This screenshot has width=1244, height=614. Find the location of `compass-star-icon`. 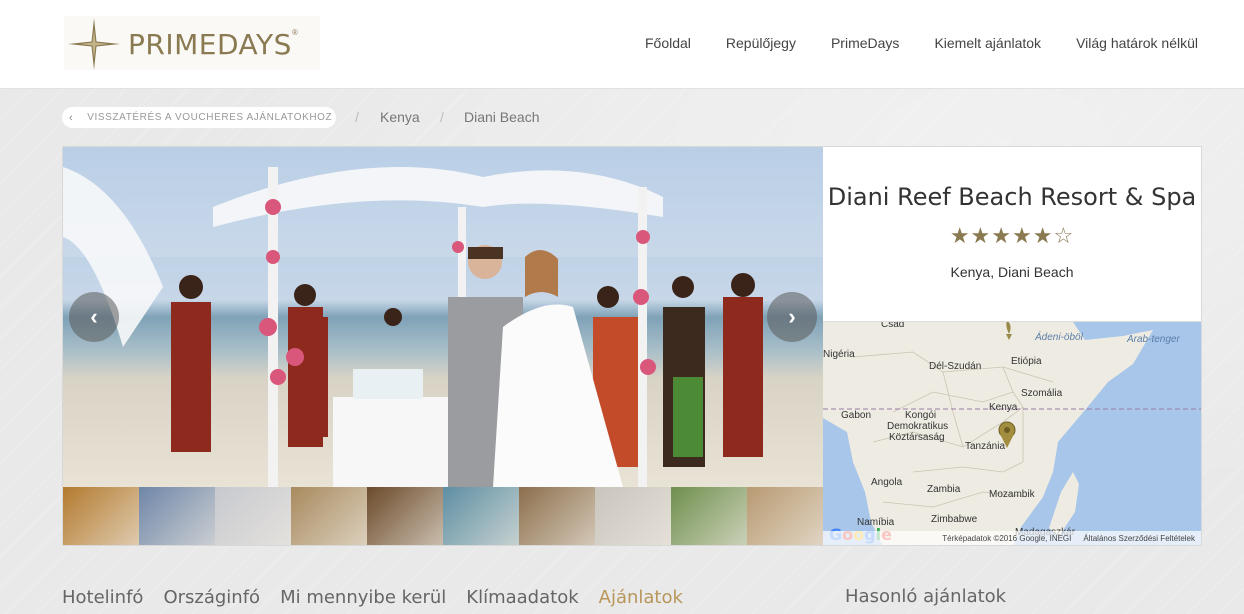

compass-star-icon is located at coordinates (94, 44).